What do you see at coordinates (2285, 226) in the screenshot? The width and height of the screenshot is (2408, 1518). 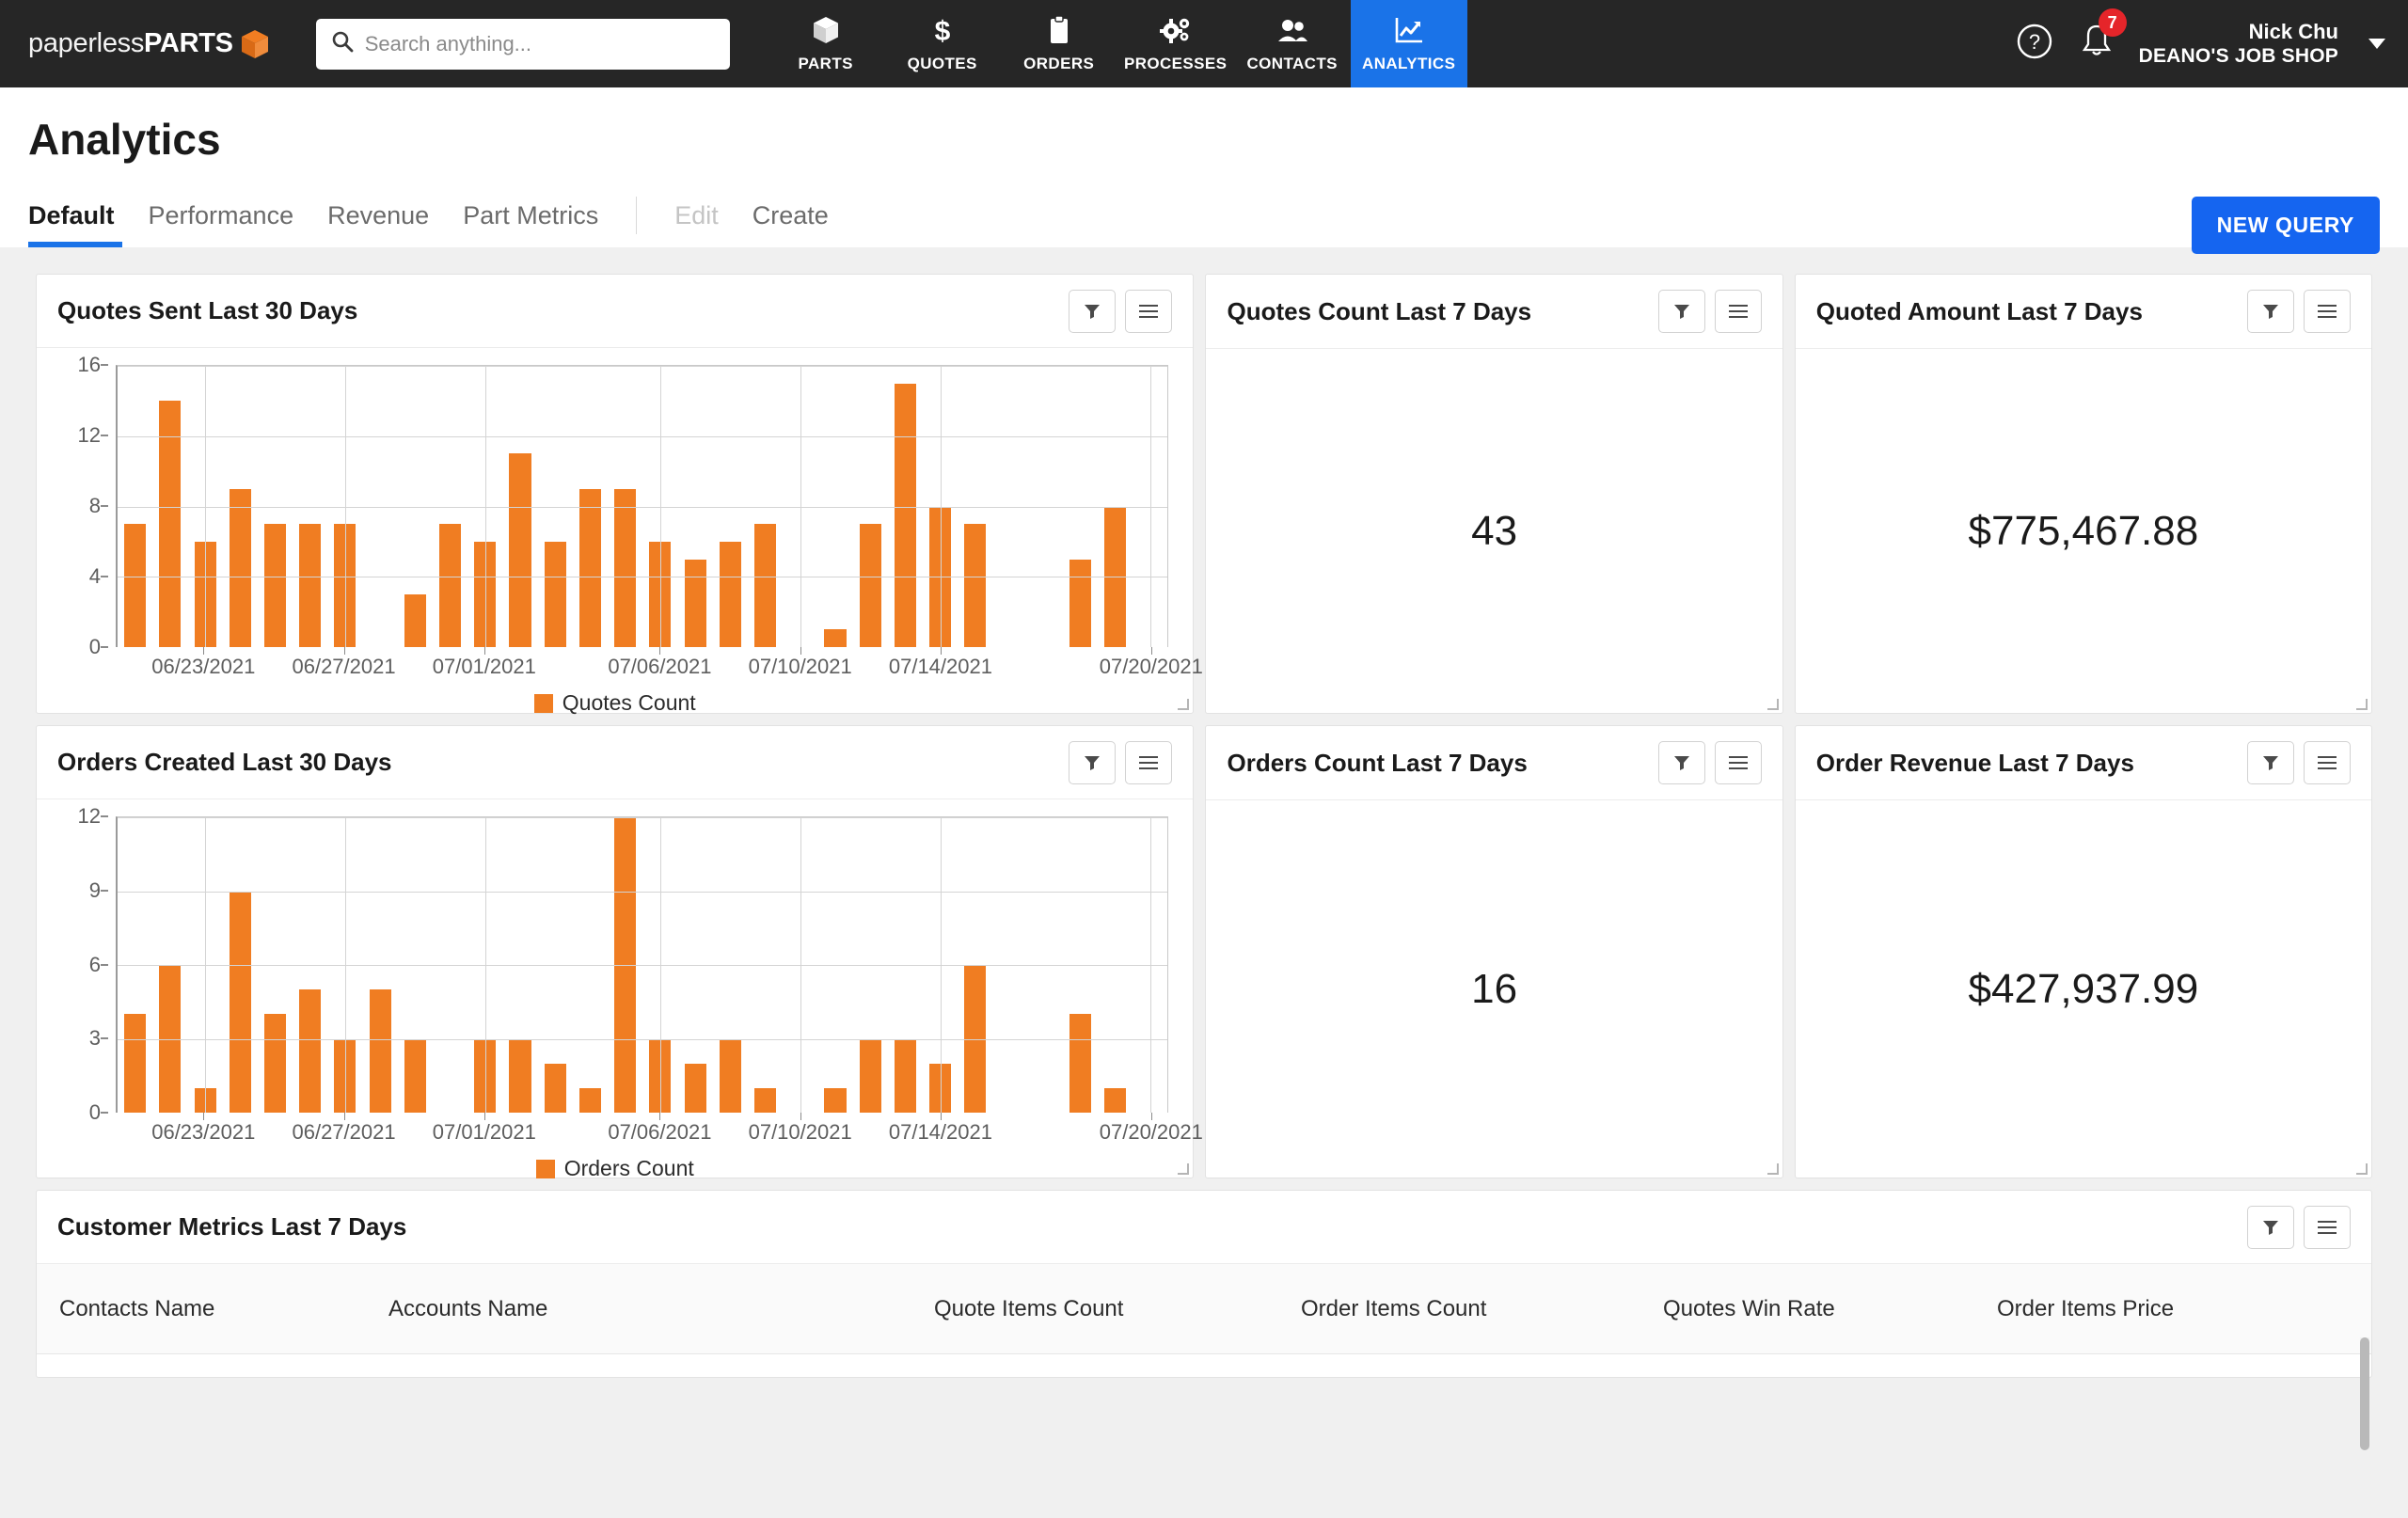 I see `new-query-button: NEW QUERY` at bounding box center [2285, 226].